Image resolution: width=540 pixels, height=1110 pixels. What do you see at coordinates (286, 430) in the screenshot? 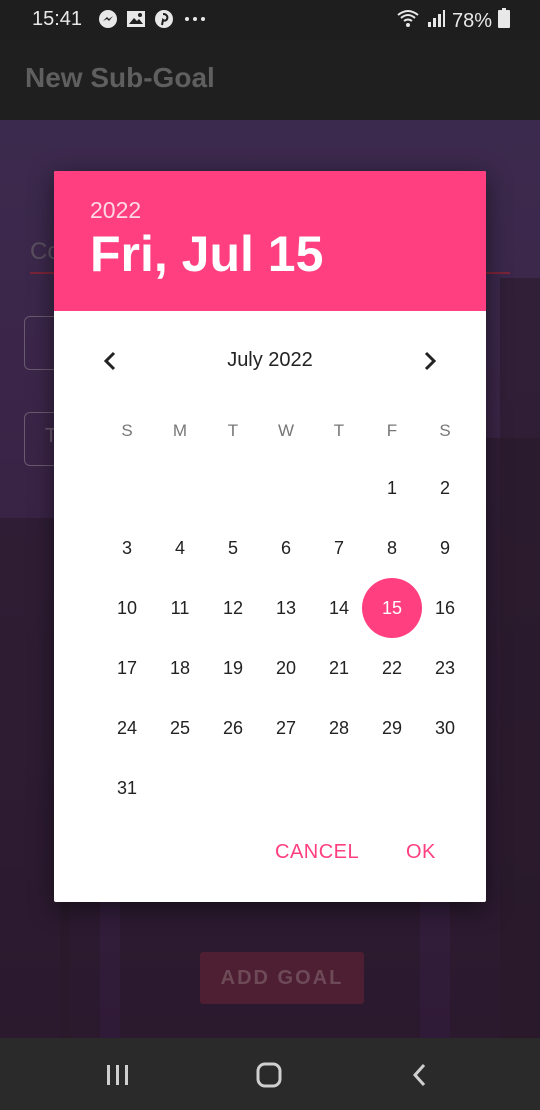
I see `weekday-header: W` at bounding box center [286, 430].